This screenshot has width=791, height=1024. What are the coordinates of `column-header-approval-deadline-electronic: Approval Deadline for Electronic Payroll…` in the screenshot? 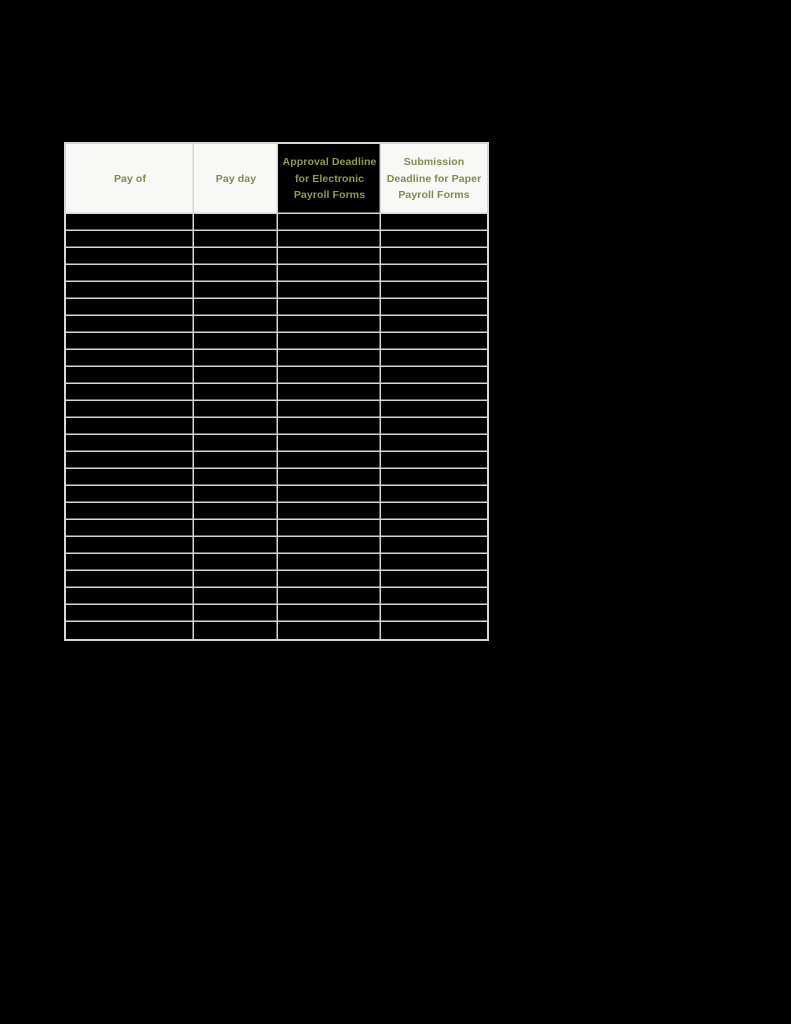 It's located at (329, 179).